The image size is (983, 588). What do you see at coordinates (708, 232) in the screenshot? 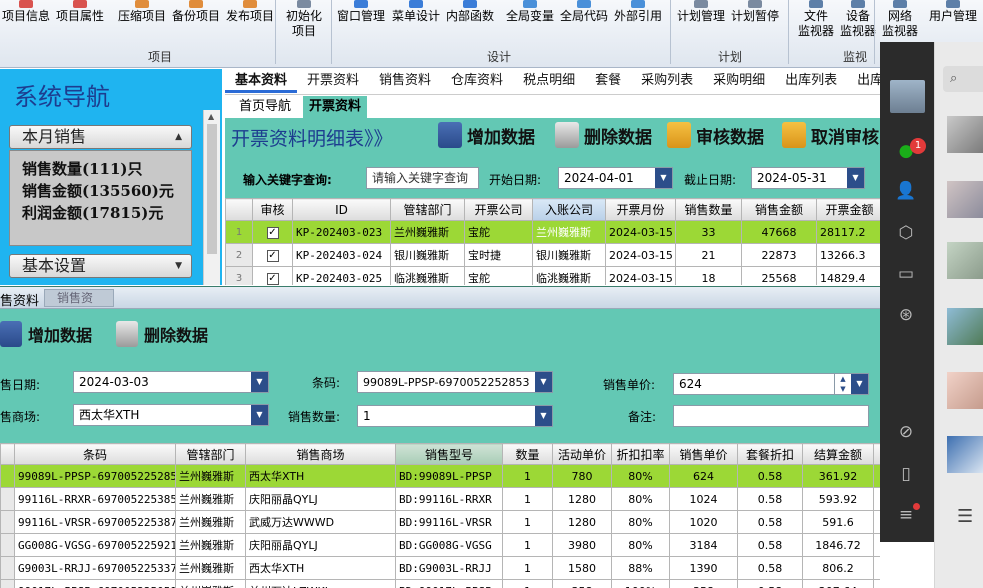
I see `table-cell: 33` at bounding box center [708, 232].